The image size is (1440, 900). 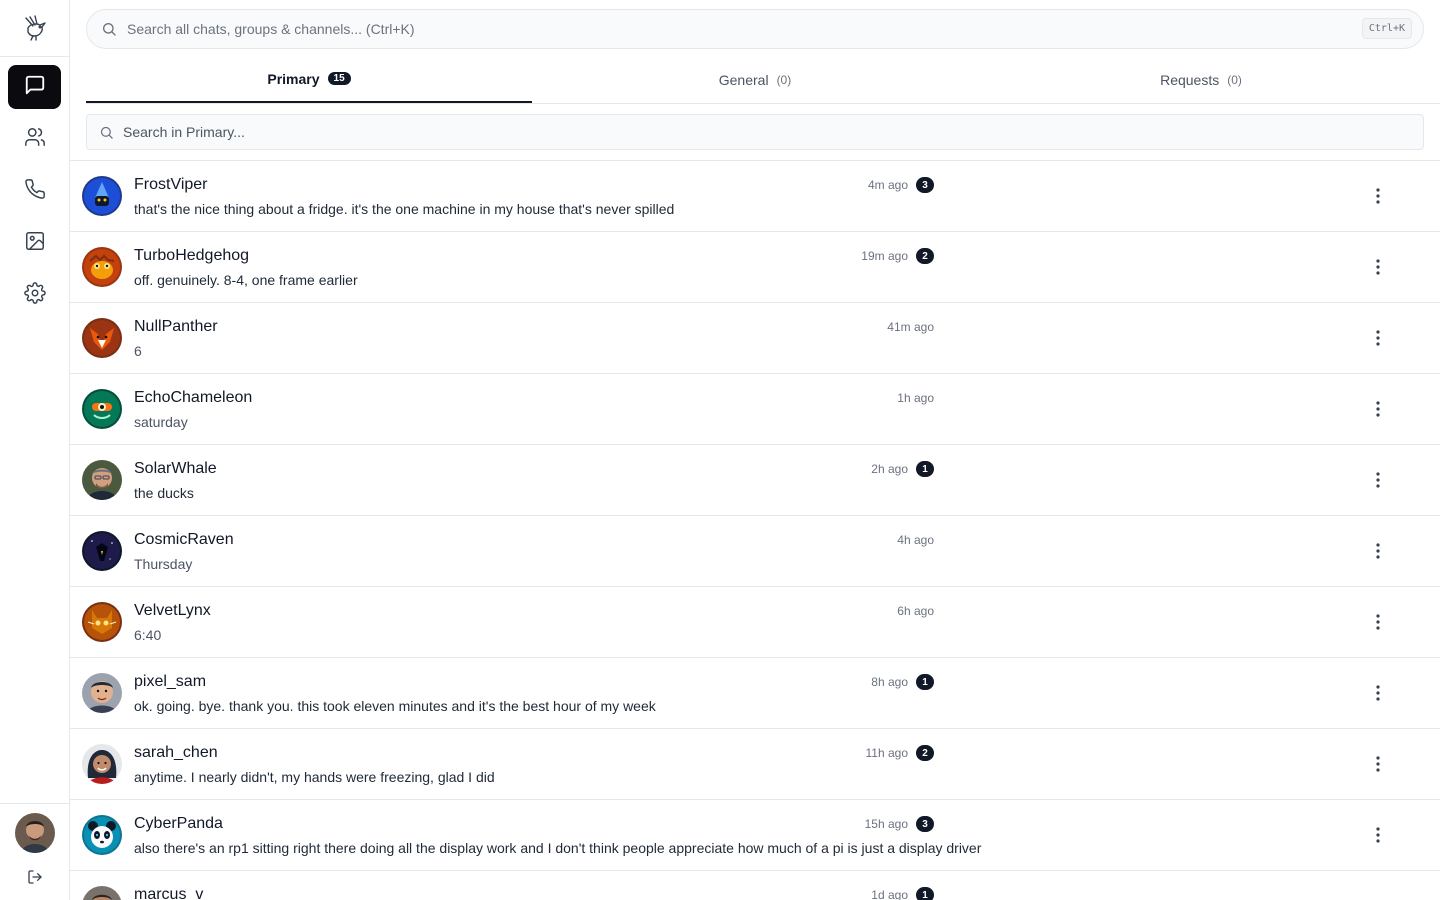 What do you see at coordinates (755, 885) in the screenshot?
I see `chat-row: marcus_v 1d ago 1` at bounding box center [755, 885].